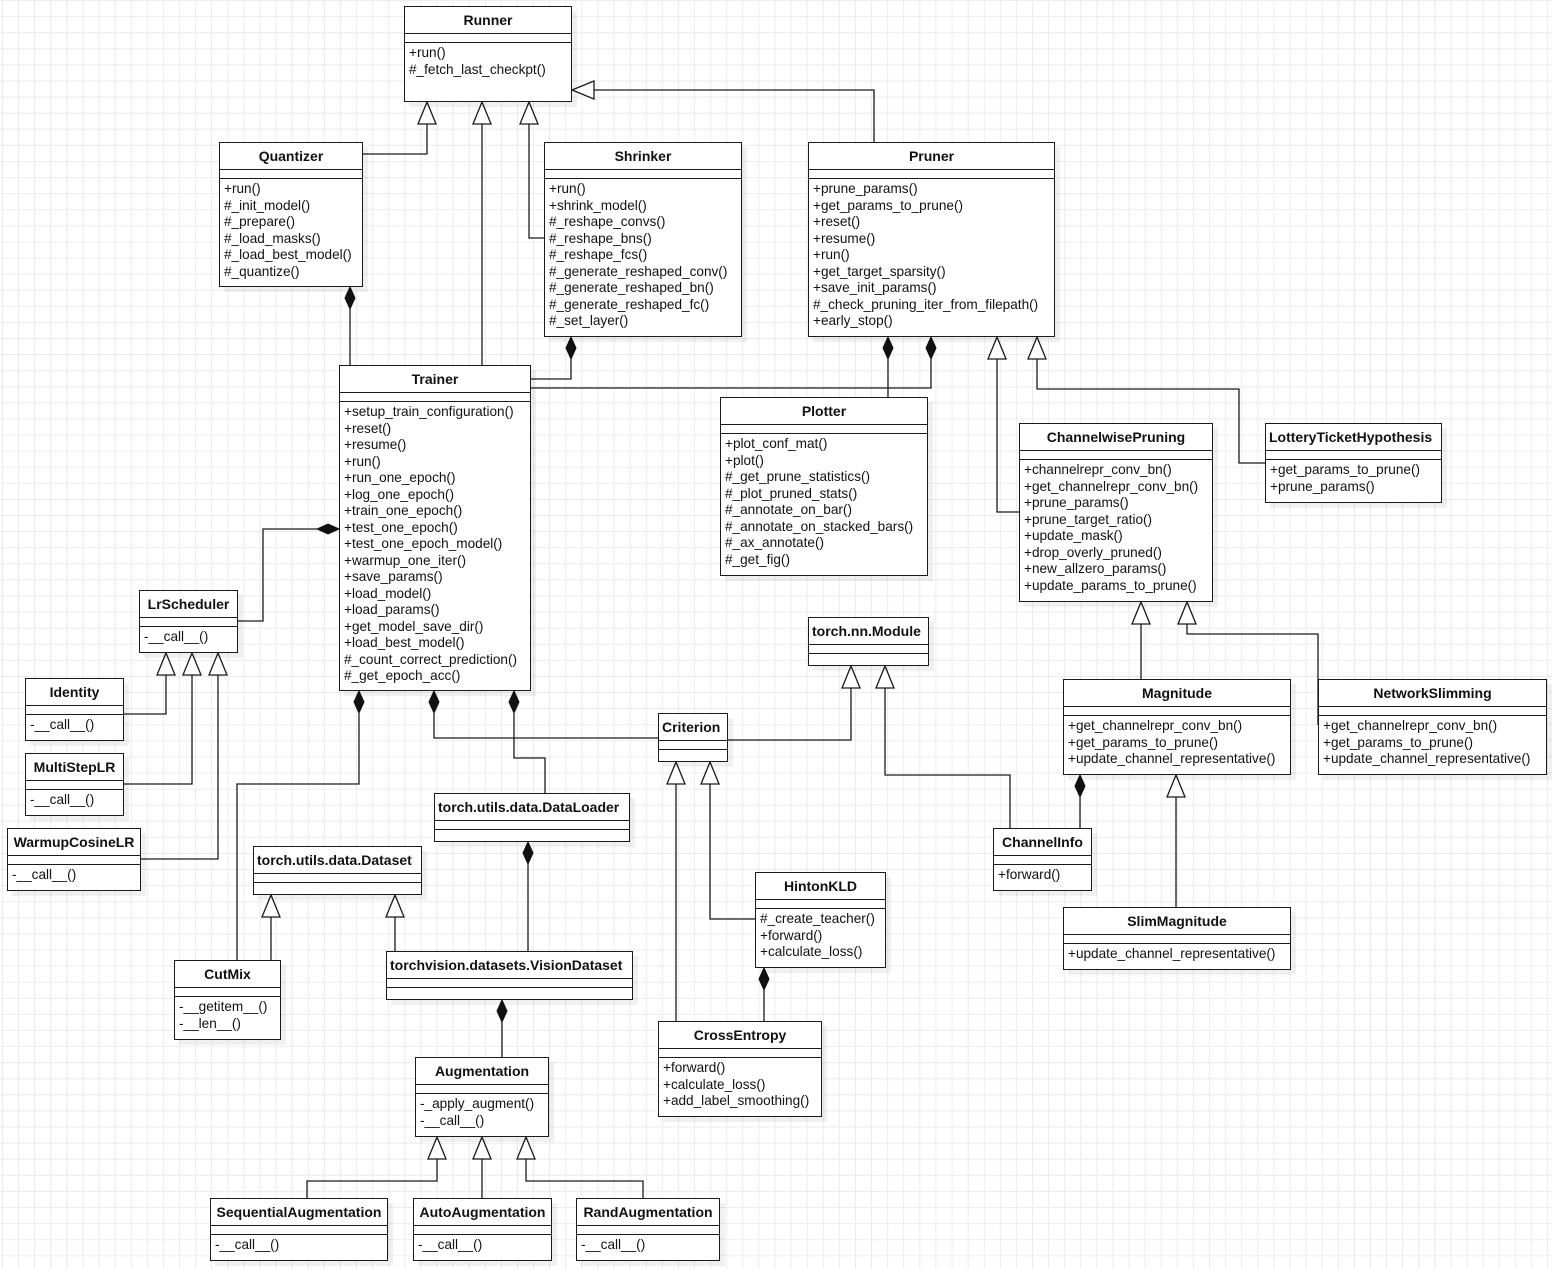  I want to click on class-name: Augmentation, so click(482, 1071).